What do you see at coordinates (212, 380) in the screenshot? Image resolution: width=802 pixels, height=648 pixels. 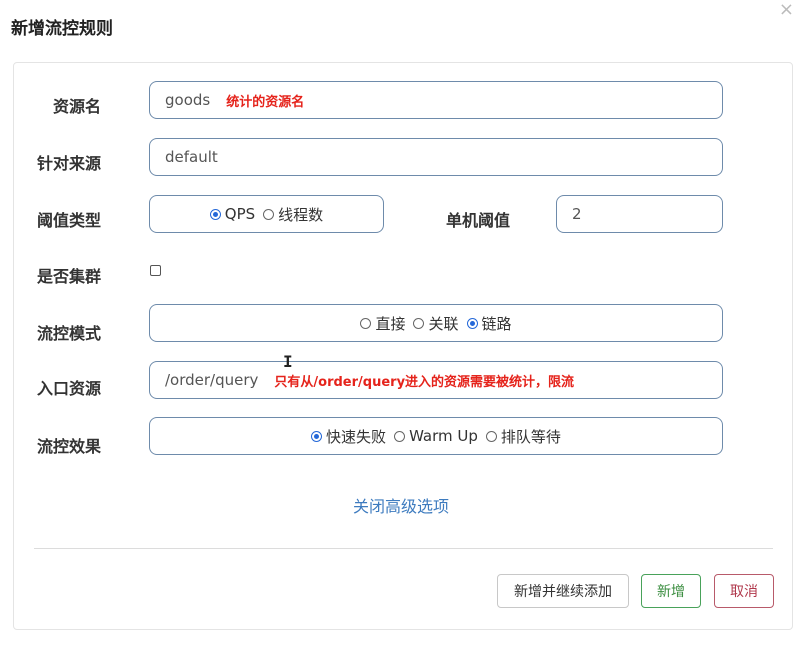 I see `entry-resource-value: /order/query` at bounding box center [212, 380].